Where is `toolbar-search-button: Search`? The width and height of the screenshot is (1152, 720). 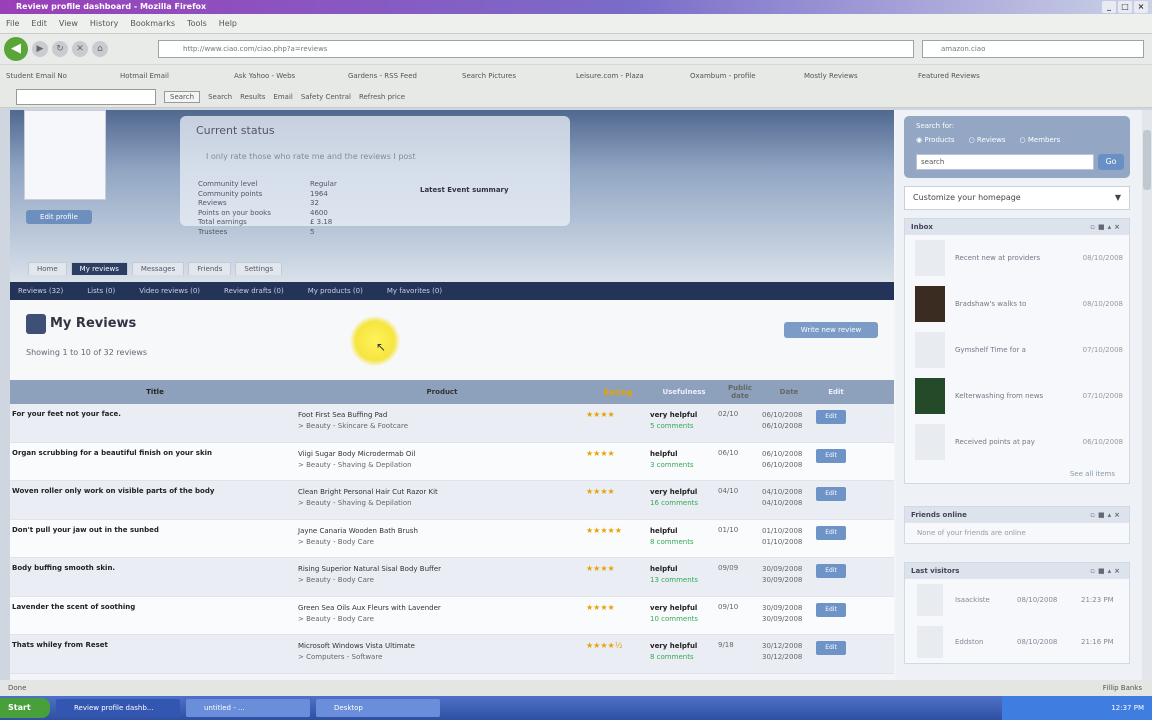
toolbar-search-button: Search is located at coordinates (182, 96).